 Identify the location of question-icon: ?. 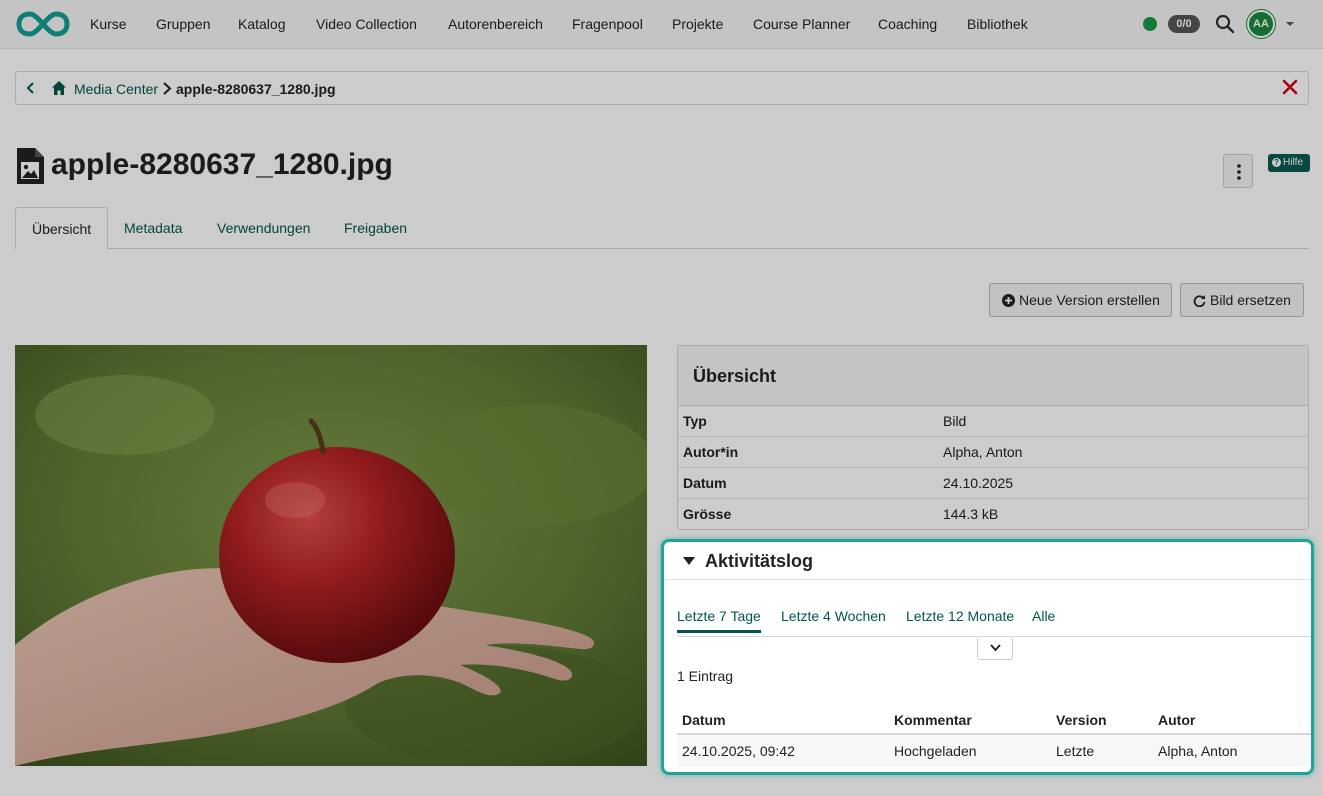
(1276, 162).